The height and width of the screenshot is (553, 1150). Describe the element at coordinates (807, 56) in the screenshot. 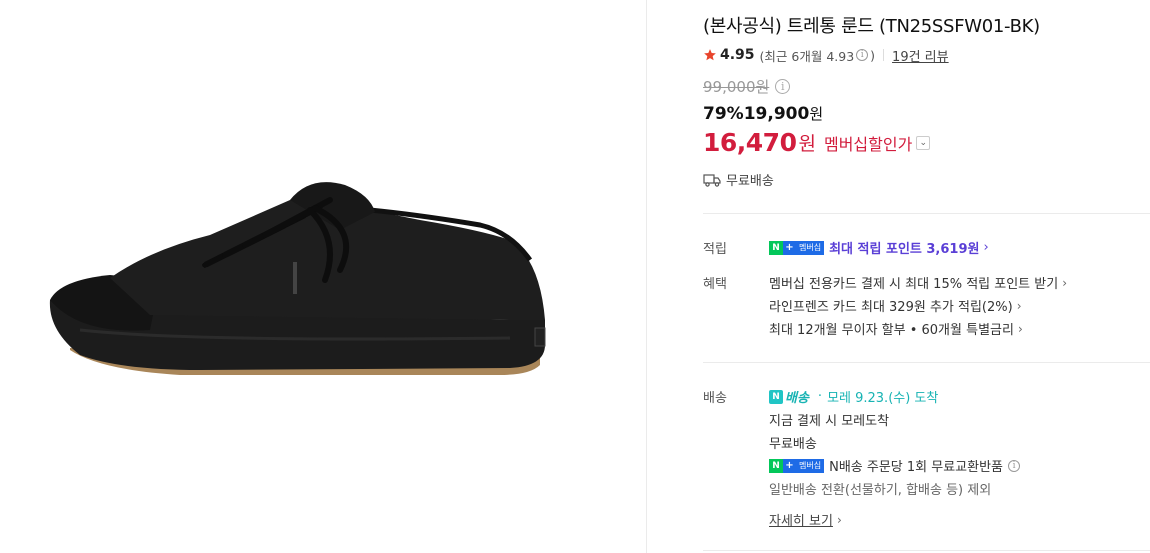

I see `rating-recent: (최근 6개월 4.93` at that location.